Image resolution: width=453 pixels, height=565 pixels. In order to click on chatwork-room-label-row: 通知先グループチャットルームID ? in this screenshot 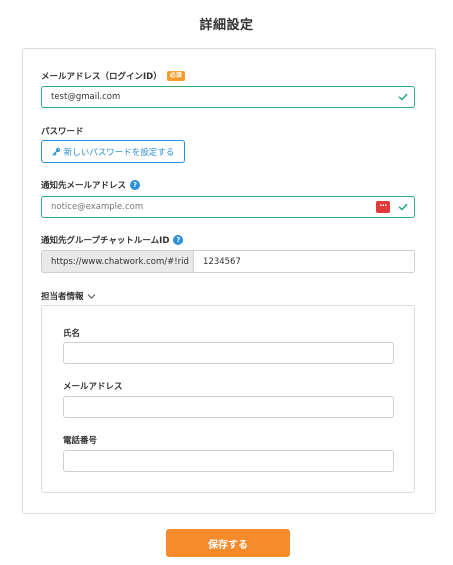, I will do `click(112, 240)`.